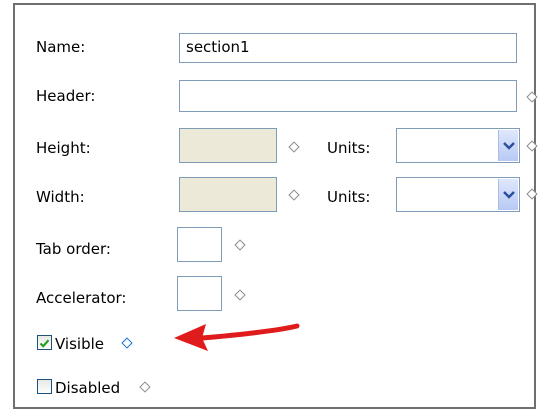 The height and width of the screenshot is (416, 544). Describe the element at coordinates (294, 147) in the screenshot. I see `height-diamond-icon` at that location.